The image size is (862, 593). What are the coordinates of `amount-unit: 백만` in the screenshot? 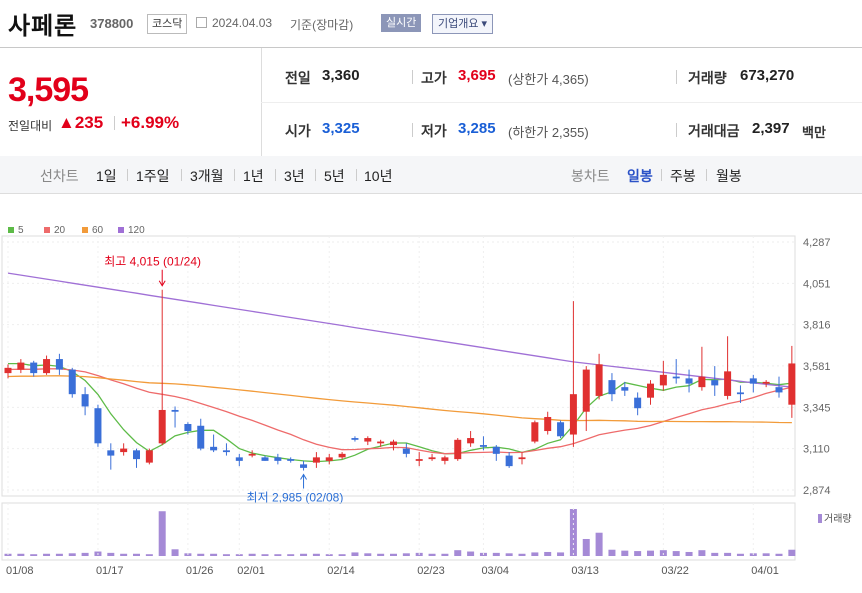 It's located at (814, 132).